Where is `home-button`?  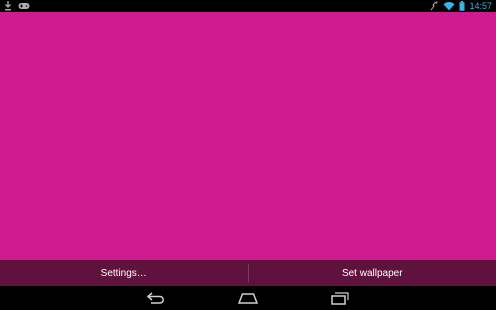 home-button is located at coordinates (248, 298).